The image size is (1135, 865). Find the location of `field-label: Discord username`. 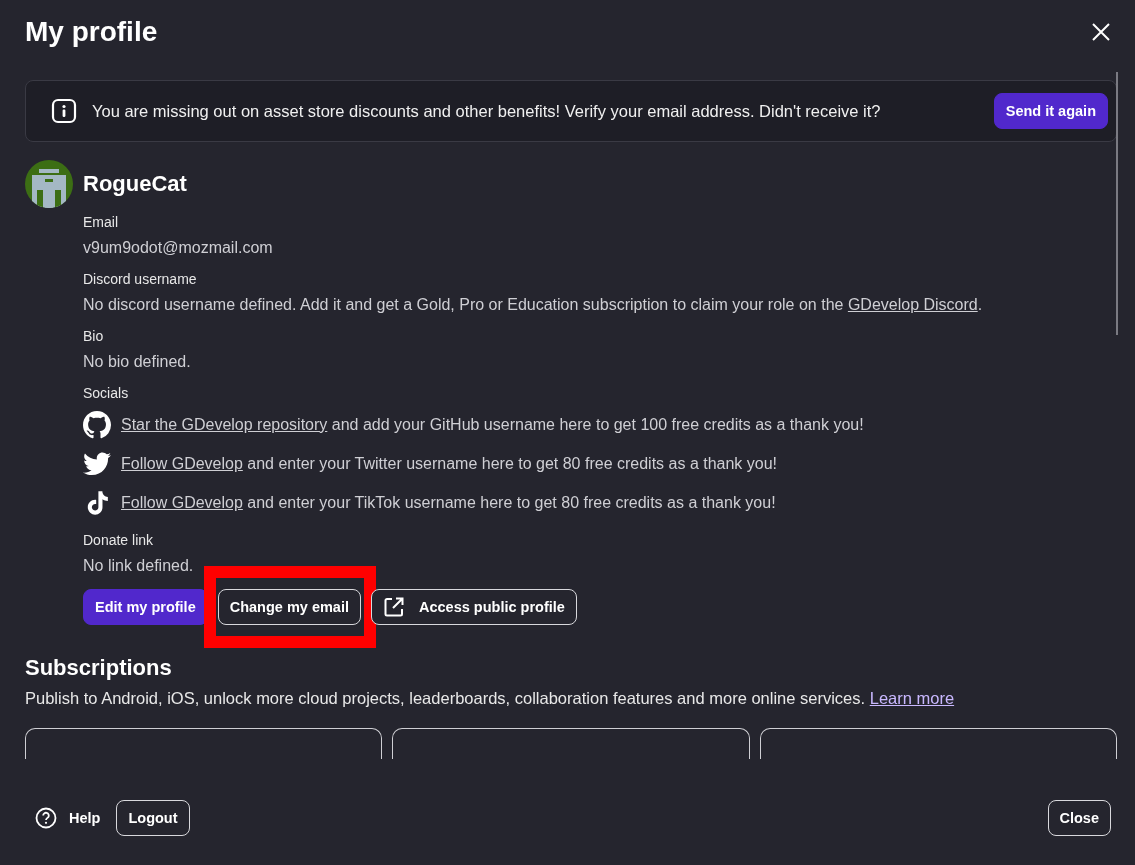

field-label: Discord username is located at coordinates (140, 279).